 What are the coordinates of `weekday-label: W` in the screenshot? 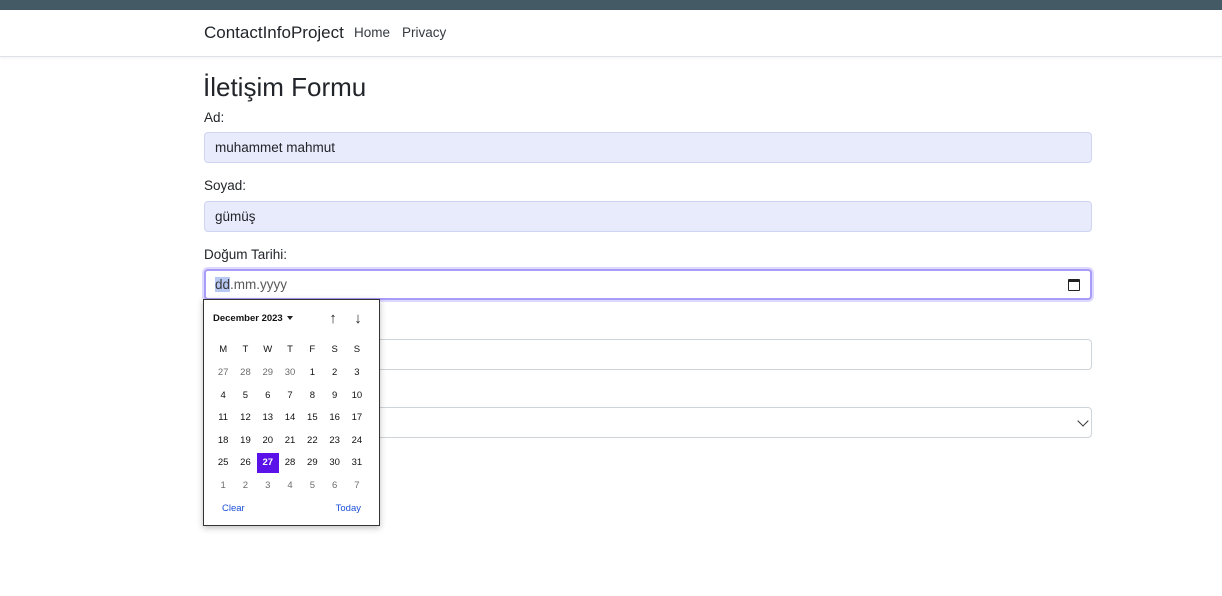 It's located at (268, 349).